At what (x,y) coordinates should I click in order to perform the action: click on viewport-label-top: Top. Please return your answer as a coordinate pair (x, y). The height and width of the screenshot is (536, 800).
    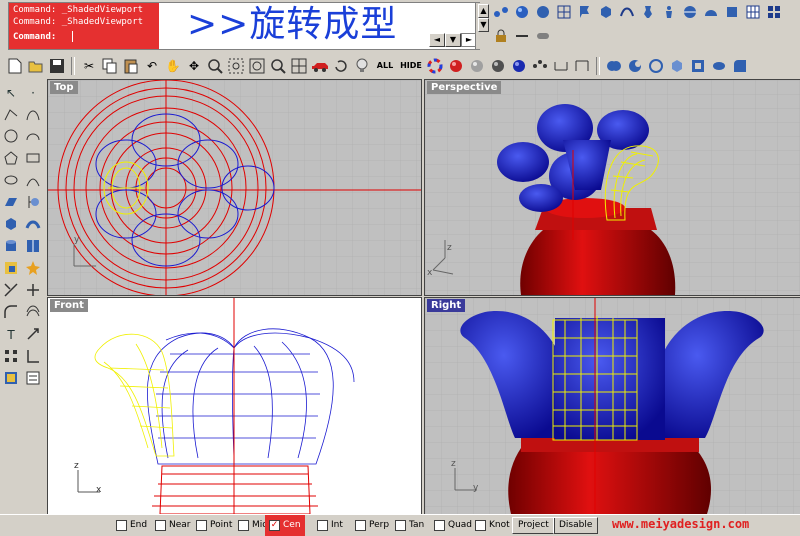
    Looking at the image, I should click on (64, 87).